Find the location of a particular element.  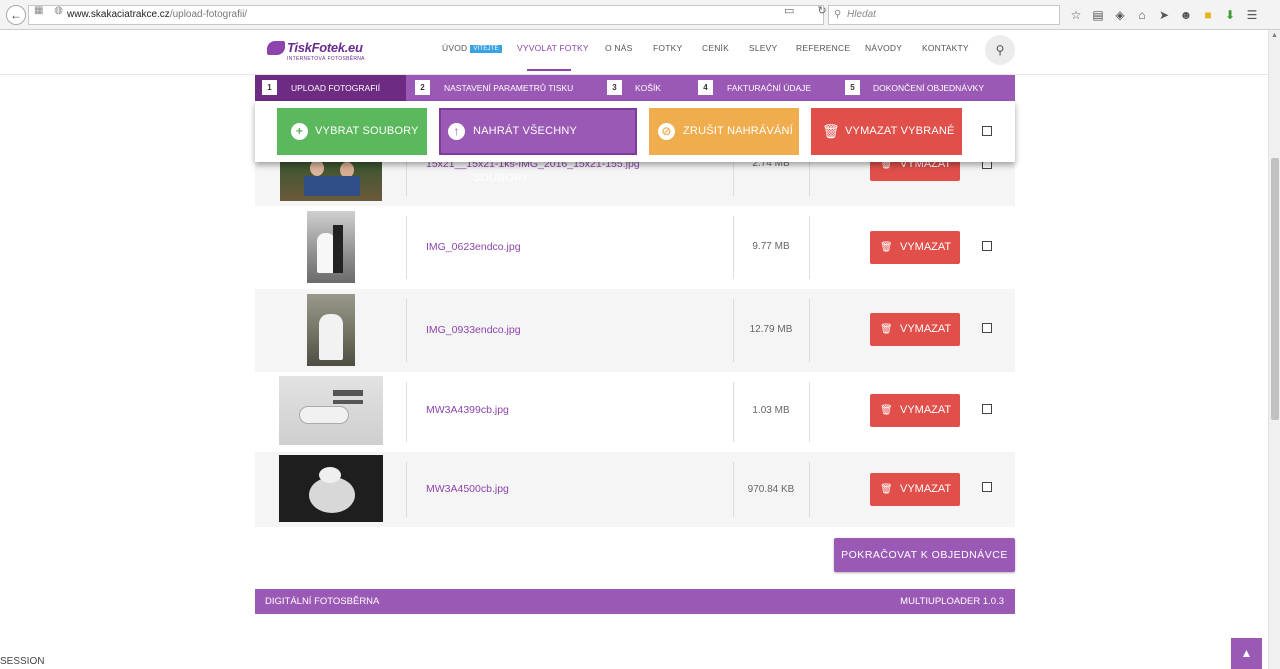

delete-selected-label: VYMAZAT VYBRANÉ is located at coordinates (900, 131).